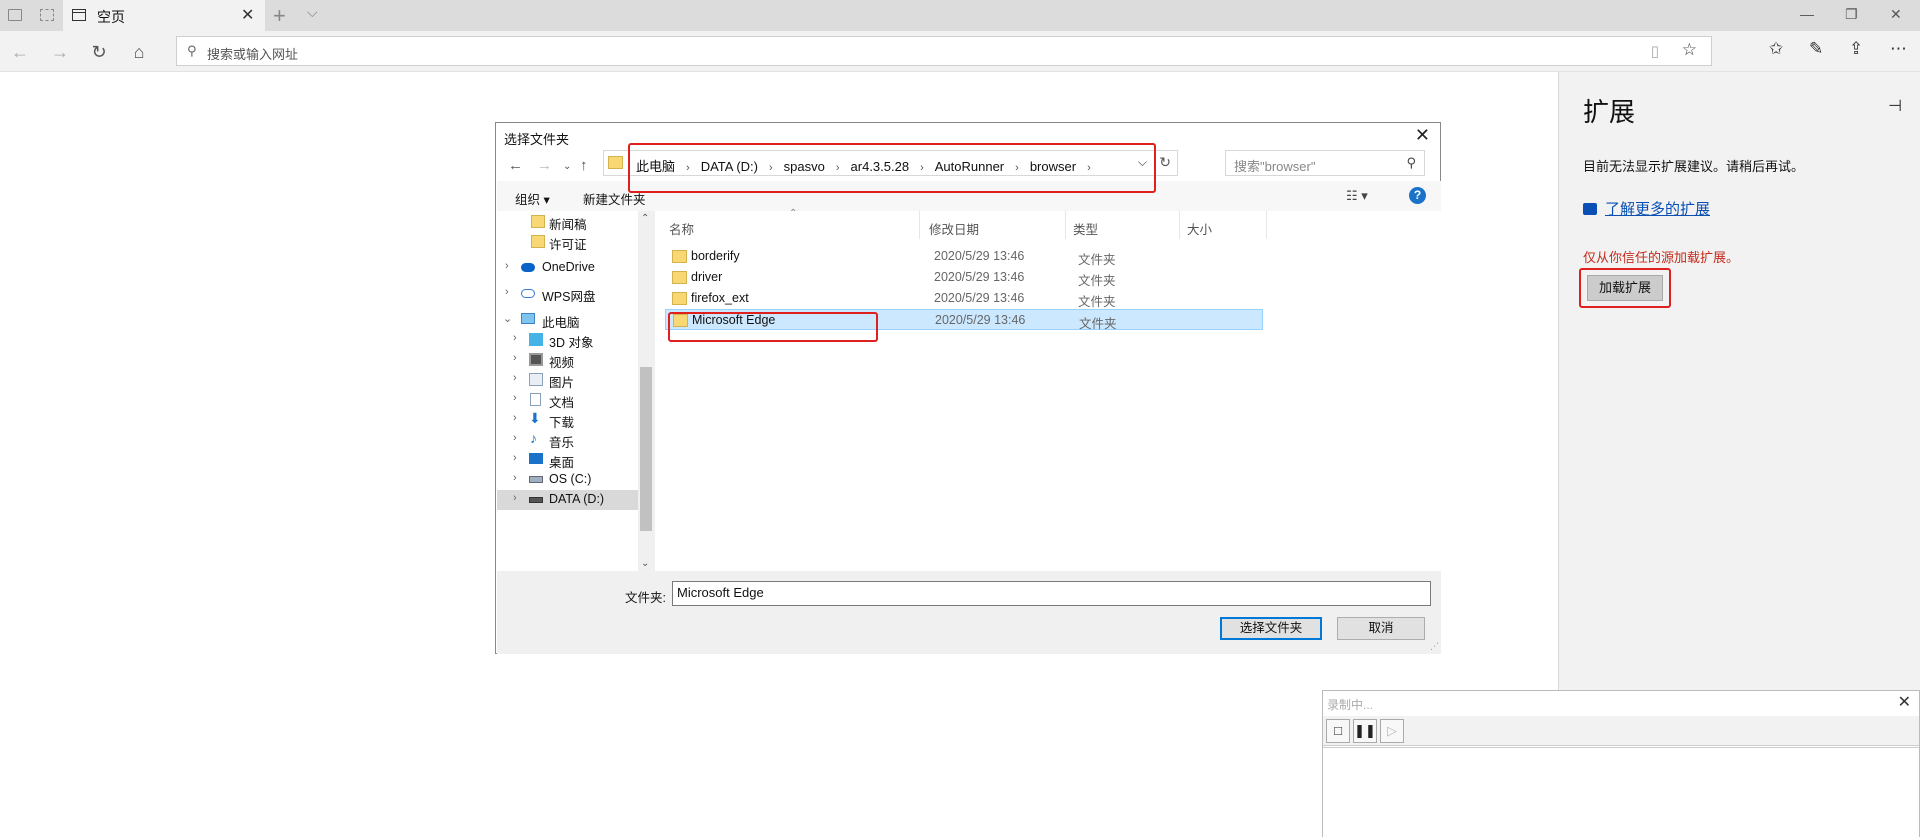  I want to click on load-extension-button: 加载扩展, so click(1625, 288).